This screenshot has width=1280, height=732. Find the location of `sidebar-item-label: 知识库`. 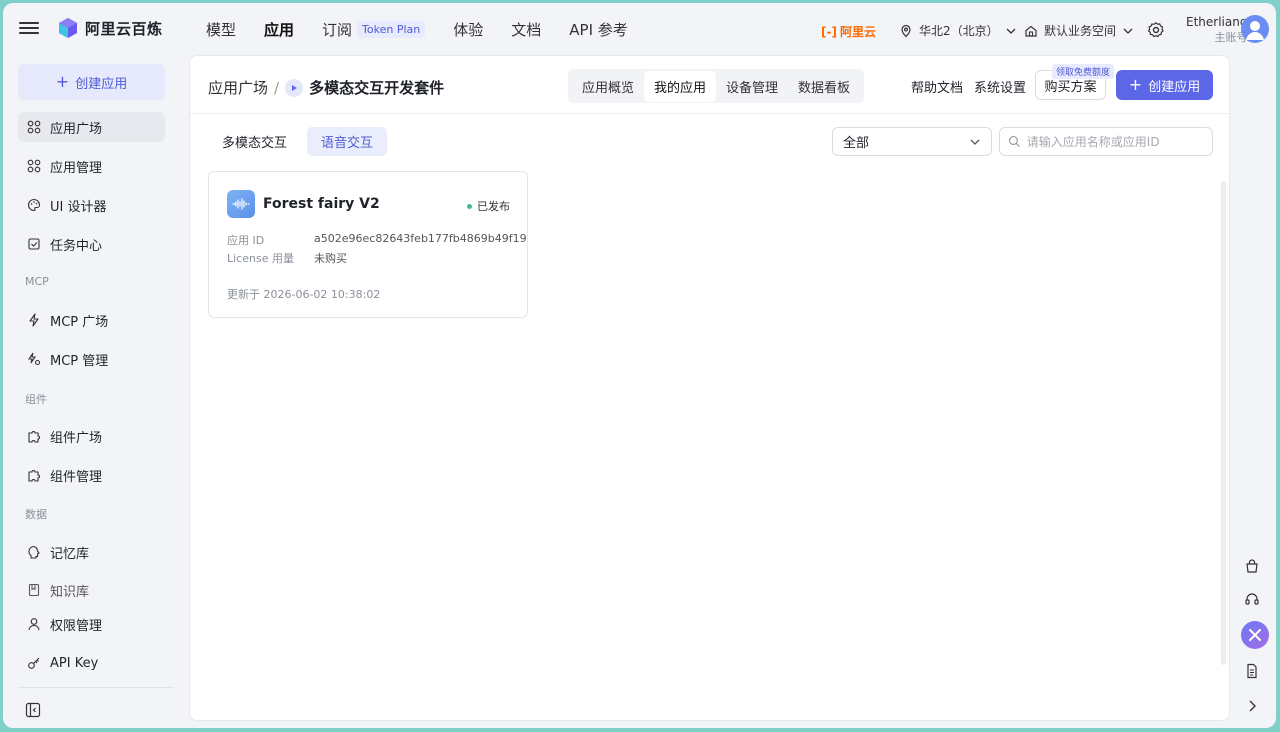

sidebar-item-label: 知识库 is located at coordinates (70, 592).